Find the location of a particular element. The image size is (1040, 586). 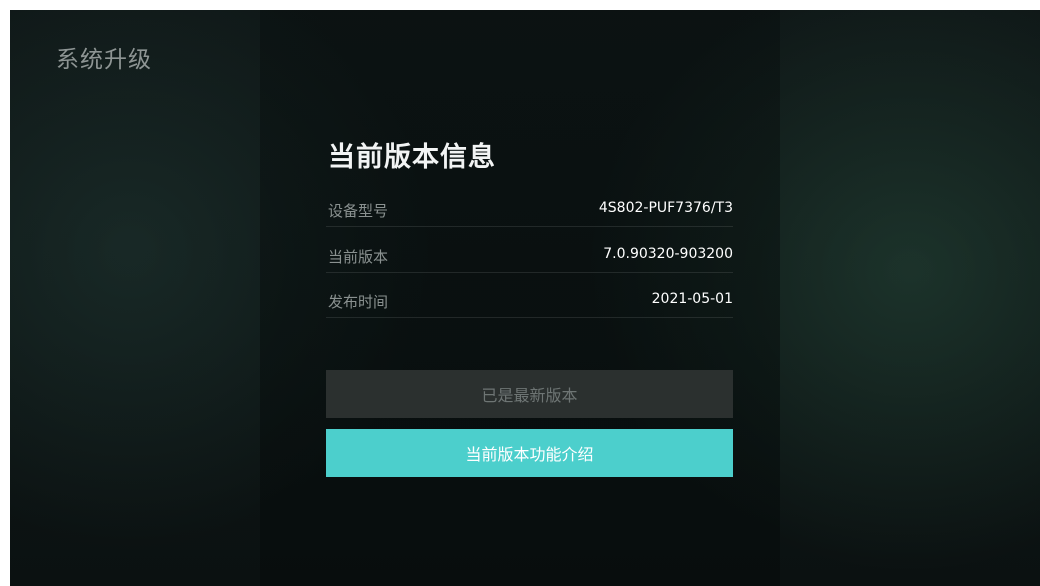

version-info-title: 当前版本信息 is located at coordinates (412, 157).